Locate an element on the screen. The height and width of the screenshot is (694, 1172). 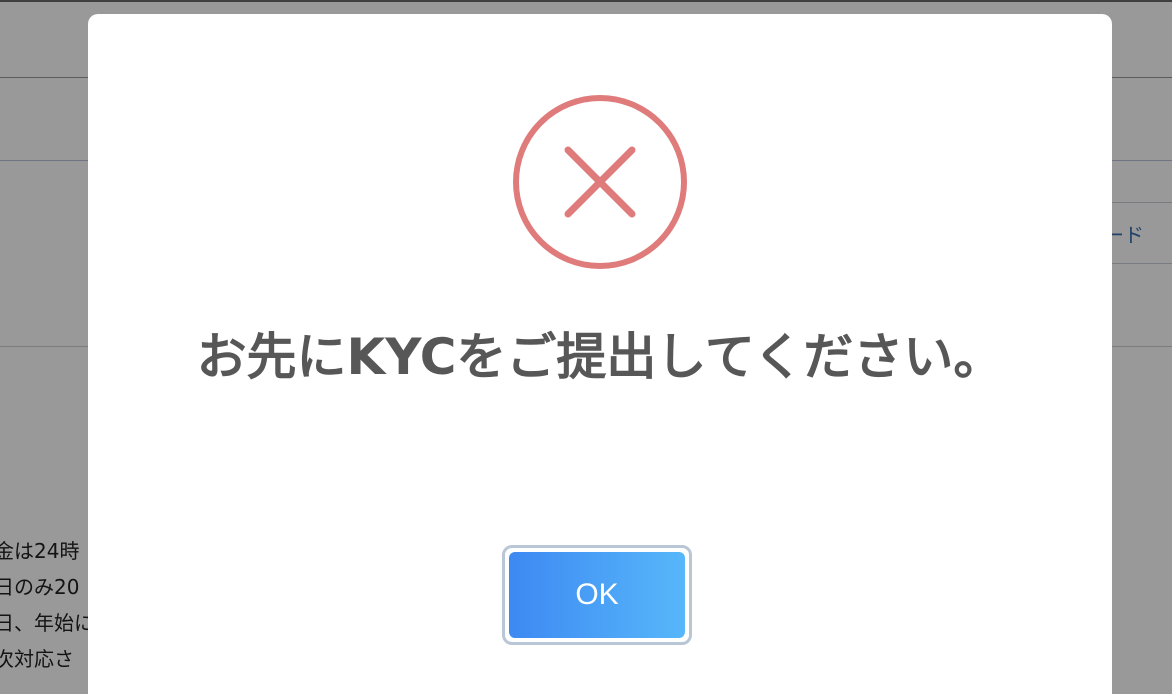
ok-button: OK is located at coordinates (597, 595).